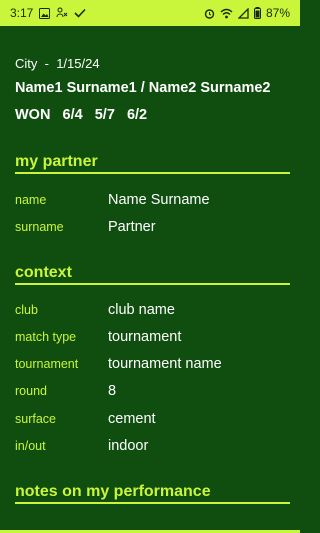  What do you see at coordinates (152, 391) in the screenshot?
I see `field-row-round: round 8` at bounding box center [152, 391].